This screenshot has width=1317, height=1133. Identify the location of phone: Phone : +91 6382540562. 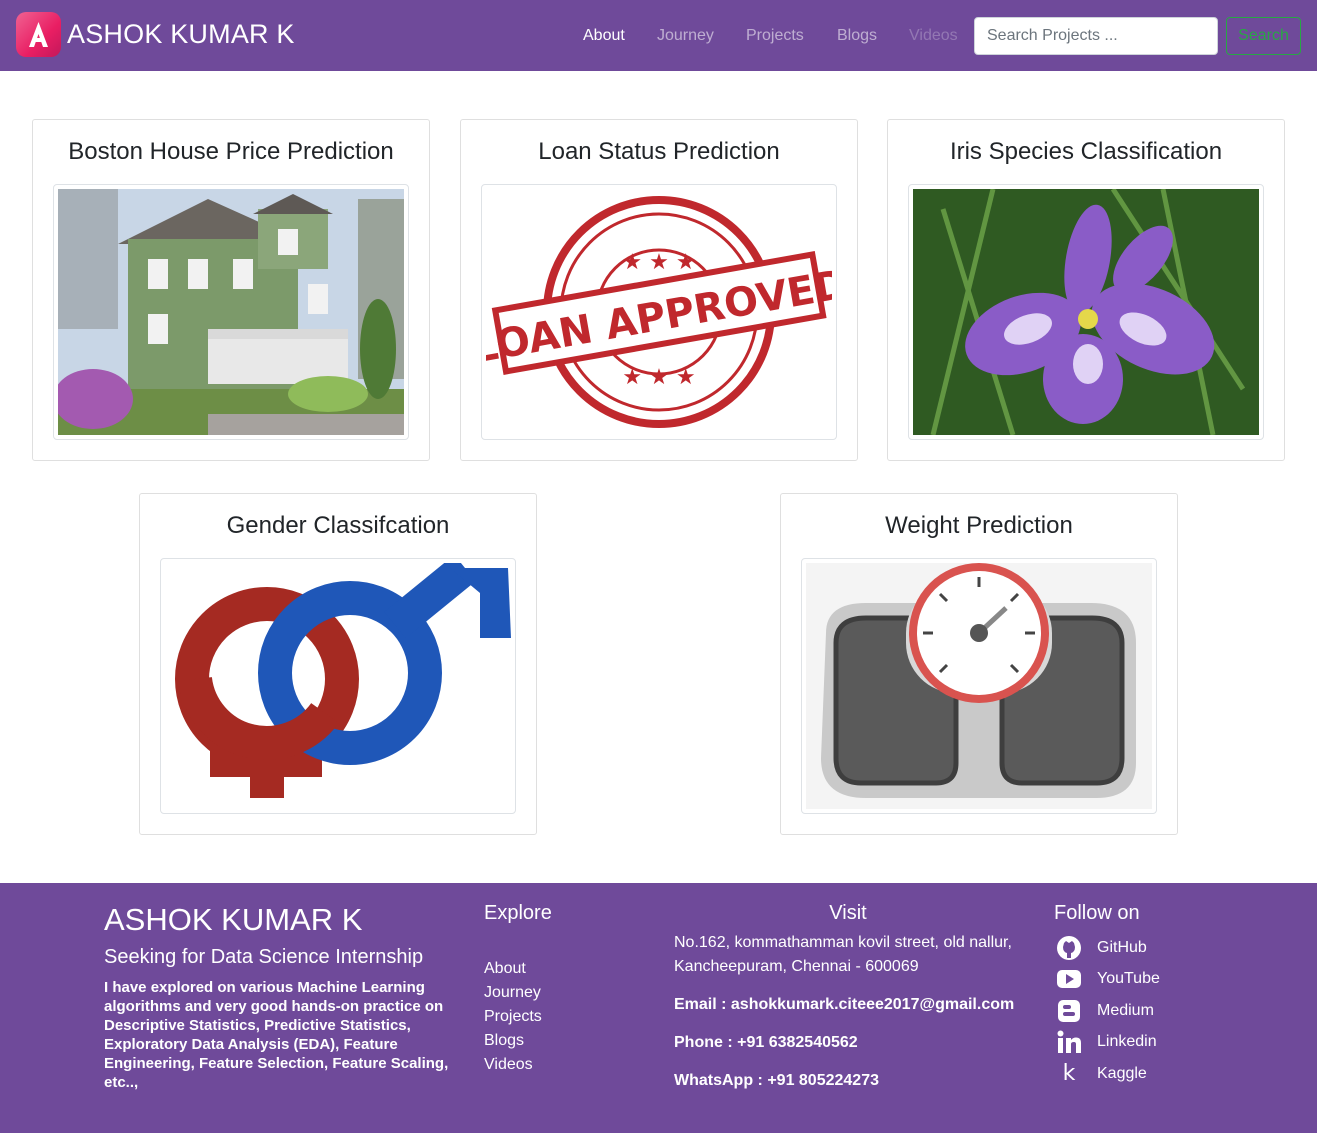
(766, 1043).